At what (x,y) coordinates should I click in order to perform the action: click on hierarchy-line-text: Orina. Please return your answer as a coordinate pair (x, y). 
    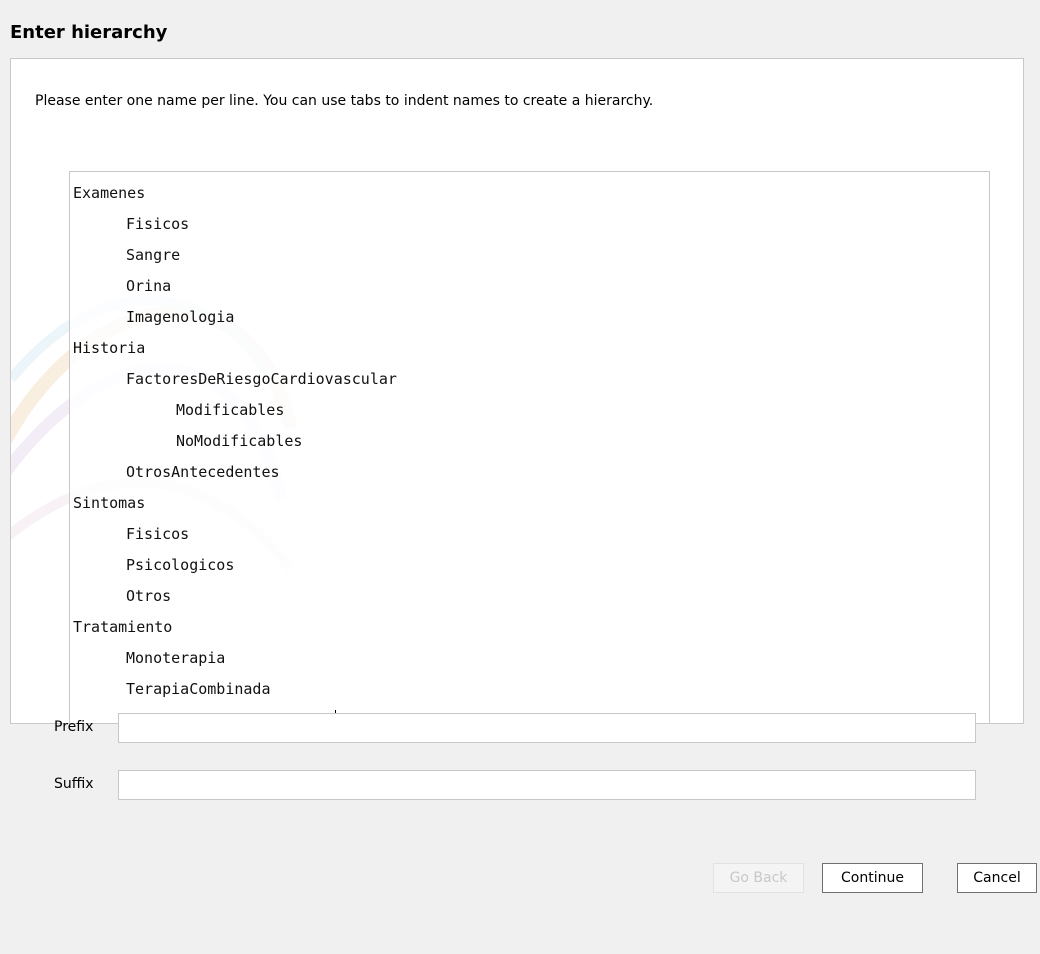
    Looking at the image, I should click on (149, 286).